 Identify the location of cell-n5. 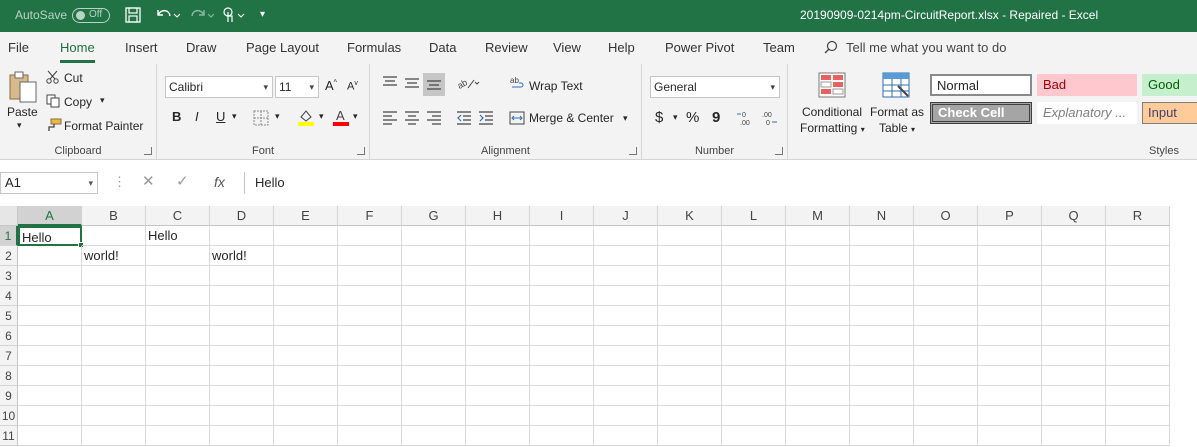
(882, 316).